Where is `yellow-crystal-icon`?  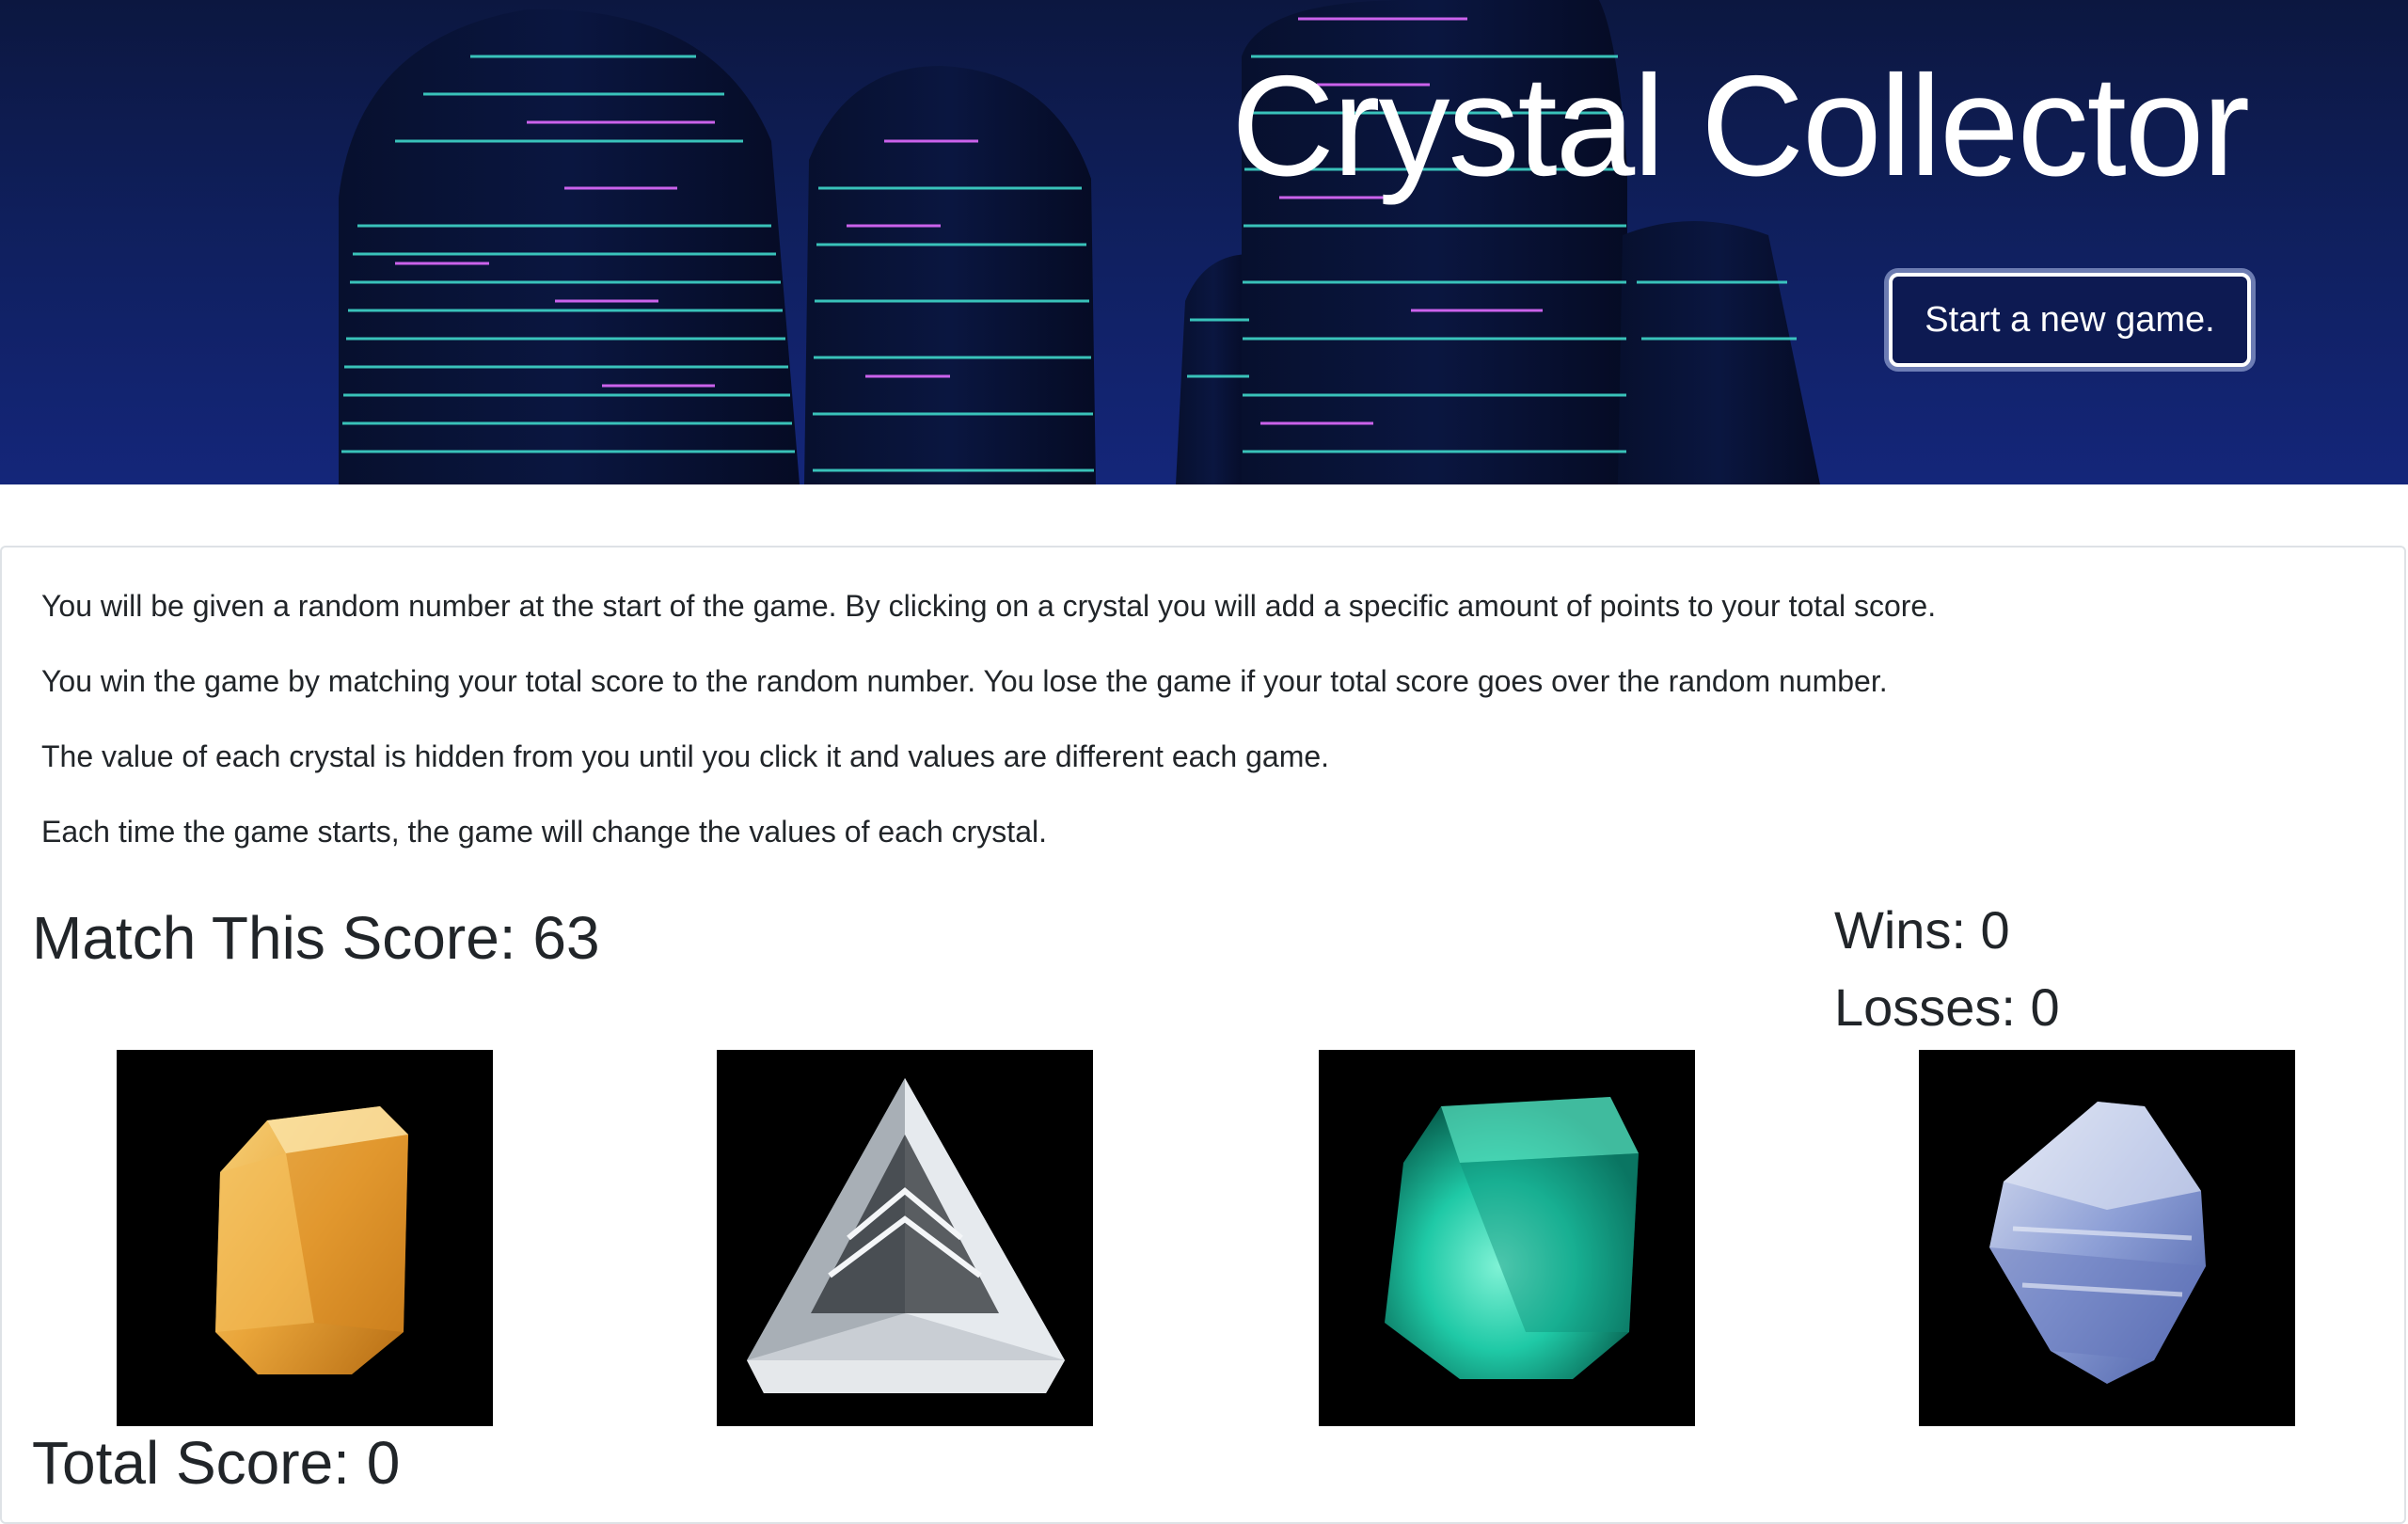
yellow-crystal-icon is located at coordinates (312, 1240).